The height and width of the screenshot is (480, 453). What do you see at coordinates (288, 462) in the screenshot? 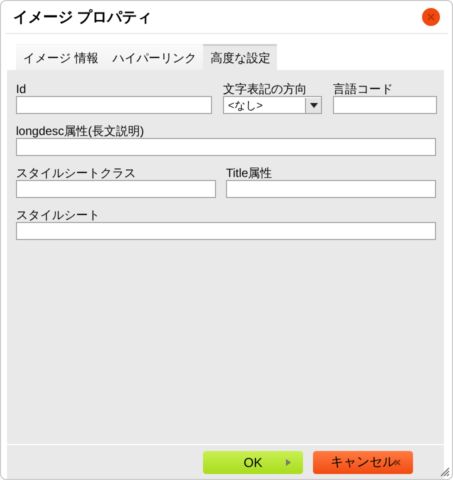
I see `triangle-icon` at bounding box center [288, 462].